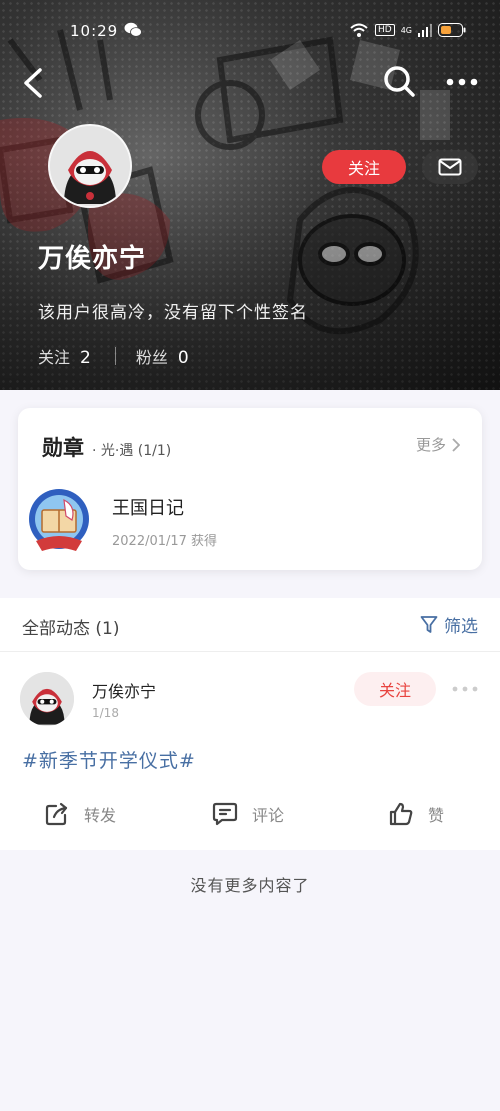  Describe the element at coordinates (165, 541) in the screenshot. I see `badge-date: 2022/01/17 获得` at that location.